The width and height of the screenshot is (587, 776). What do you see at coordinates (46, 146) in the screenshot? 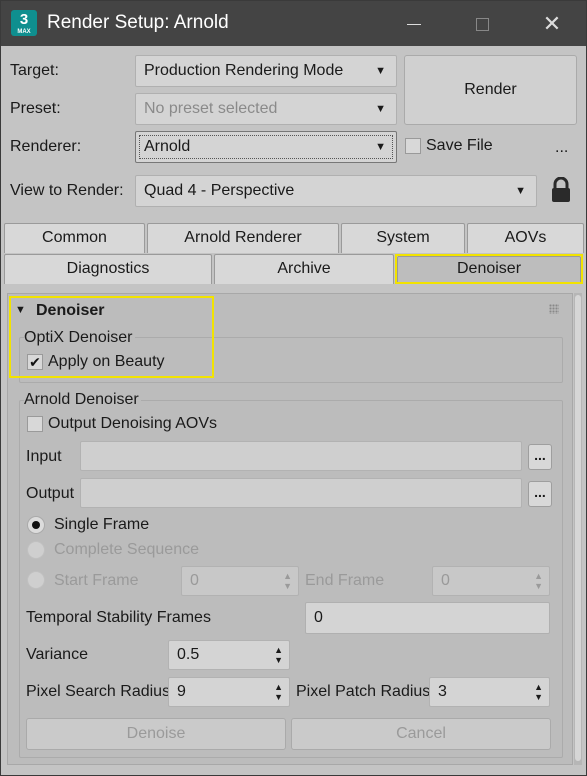
I see `renderer-label: Renderer:` at bounding box center [46, 146].